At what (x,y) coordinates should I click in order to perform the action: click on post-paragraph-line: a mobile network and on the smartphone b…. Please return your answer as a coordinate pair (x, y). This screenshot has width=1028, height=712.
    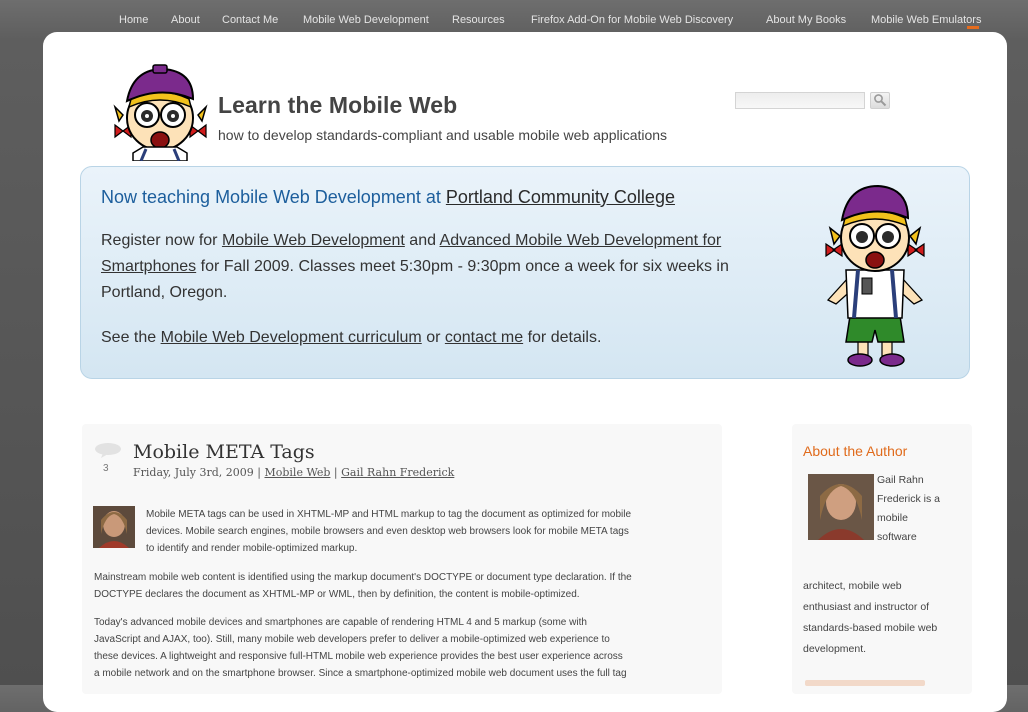
    Looking at the image, I should click on (360, 673).